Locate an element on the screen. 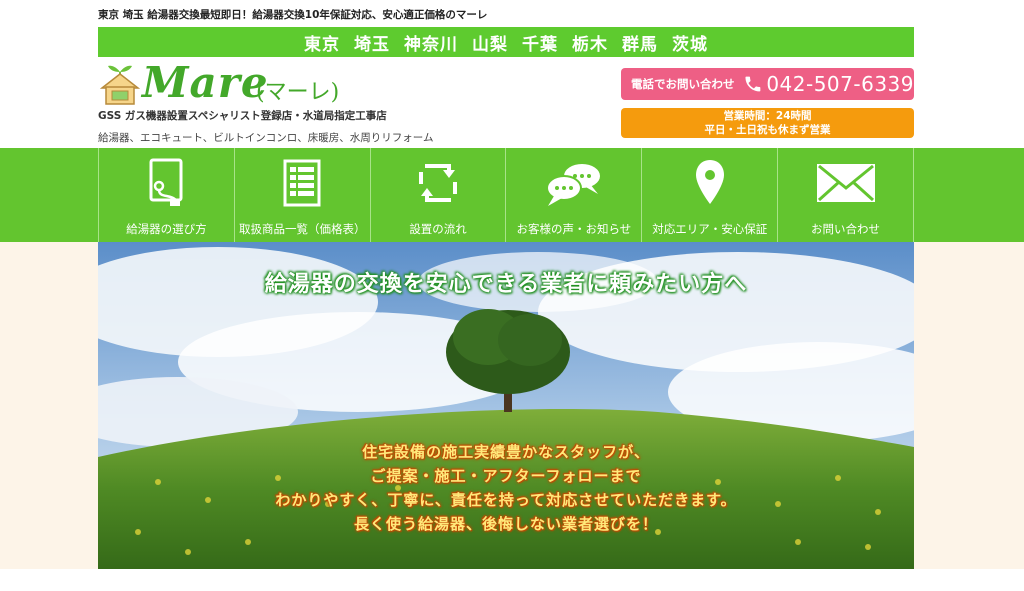  area-saitama: 埼玉 is located at coordinates (372, 44).